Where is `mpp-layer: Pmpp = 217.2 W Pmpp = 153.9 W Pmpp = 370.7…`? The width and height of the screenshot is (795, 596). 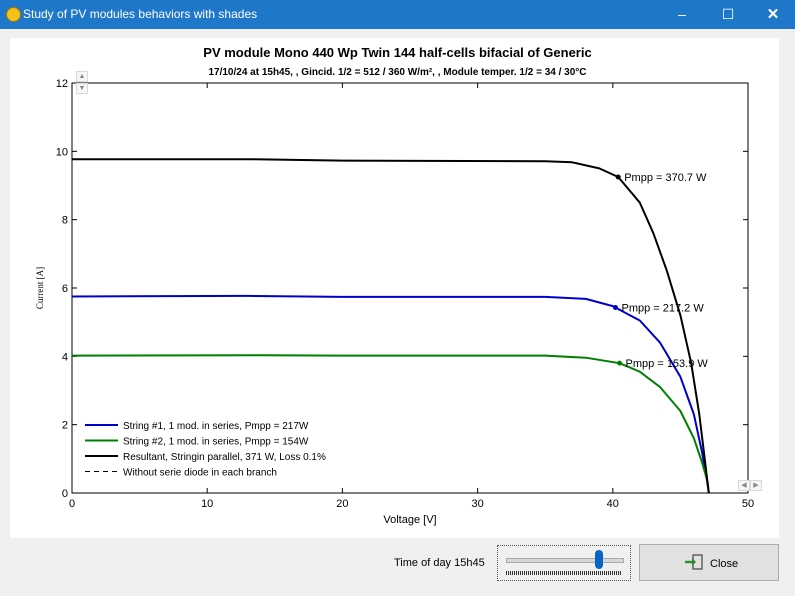 mpp-layer: Pmpp = 217.2 W Pmpp = 153.9 W Pmpp = 370.7… is located at coordinates (660, 271).